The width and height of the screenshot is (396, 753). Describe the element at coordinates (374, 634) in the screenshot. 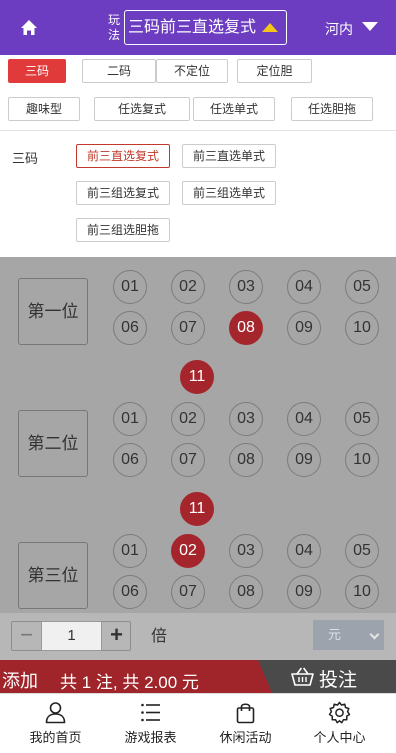

I see `chevron-down-icon` at that location.